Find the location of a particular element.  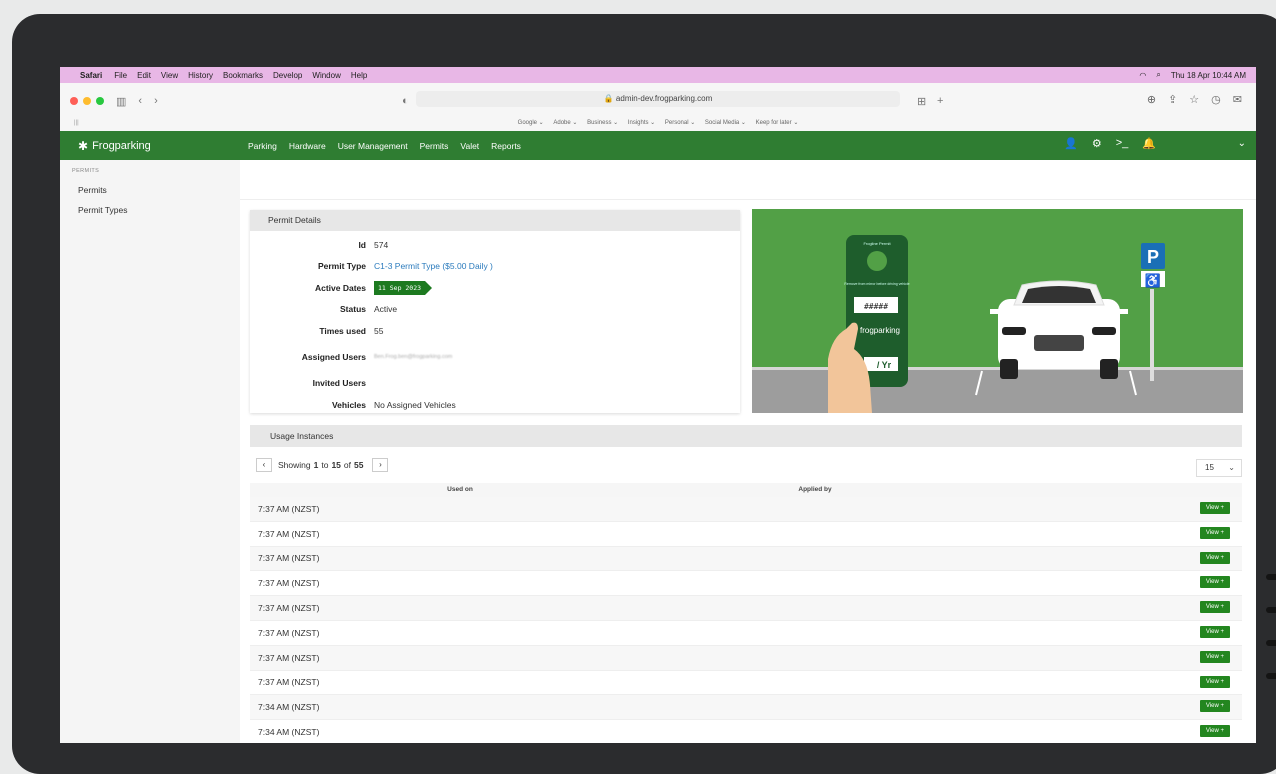

bookmark-keep: Keep for later ⌄ is located at coordinates (777, 123).